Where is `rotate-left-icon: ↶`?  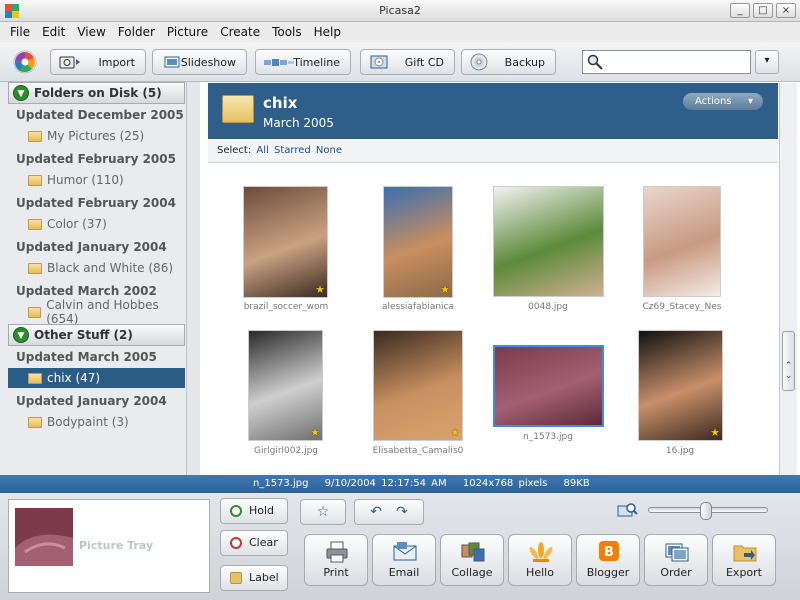
rotate-left-icon: ↶ is located at coordinates (376, 512).